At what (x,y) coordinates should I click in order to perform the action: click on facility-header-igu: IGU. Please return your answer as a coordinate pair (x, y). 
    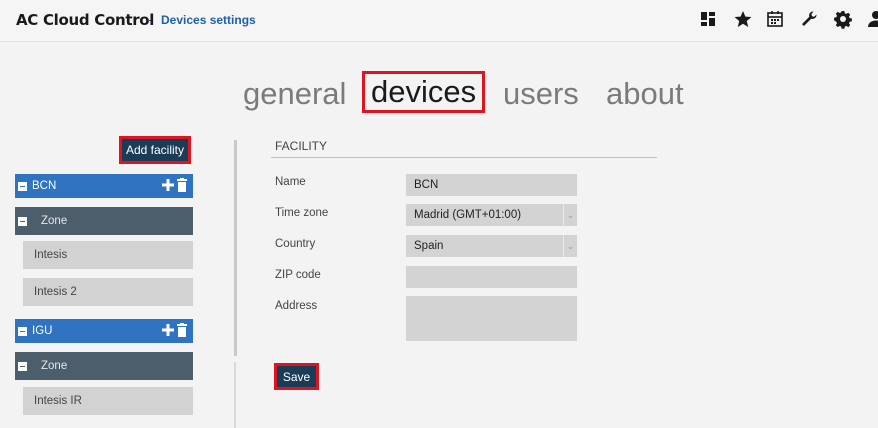
    Looking at the image, I should click on (104, 331).